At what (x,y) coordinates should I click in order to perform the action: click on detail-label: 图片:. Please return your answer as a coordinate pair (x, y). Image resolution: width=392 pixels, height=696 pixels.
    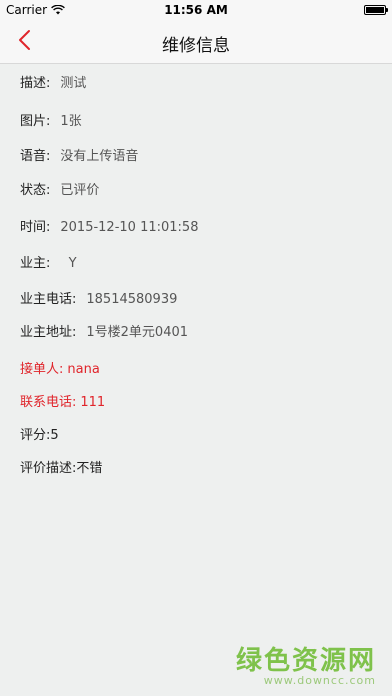
    Looking at the image, I should click on (35, 121).